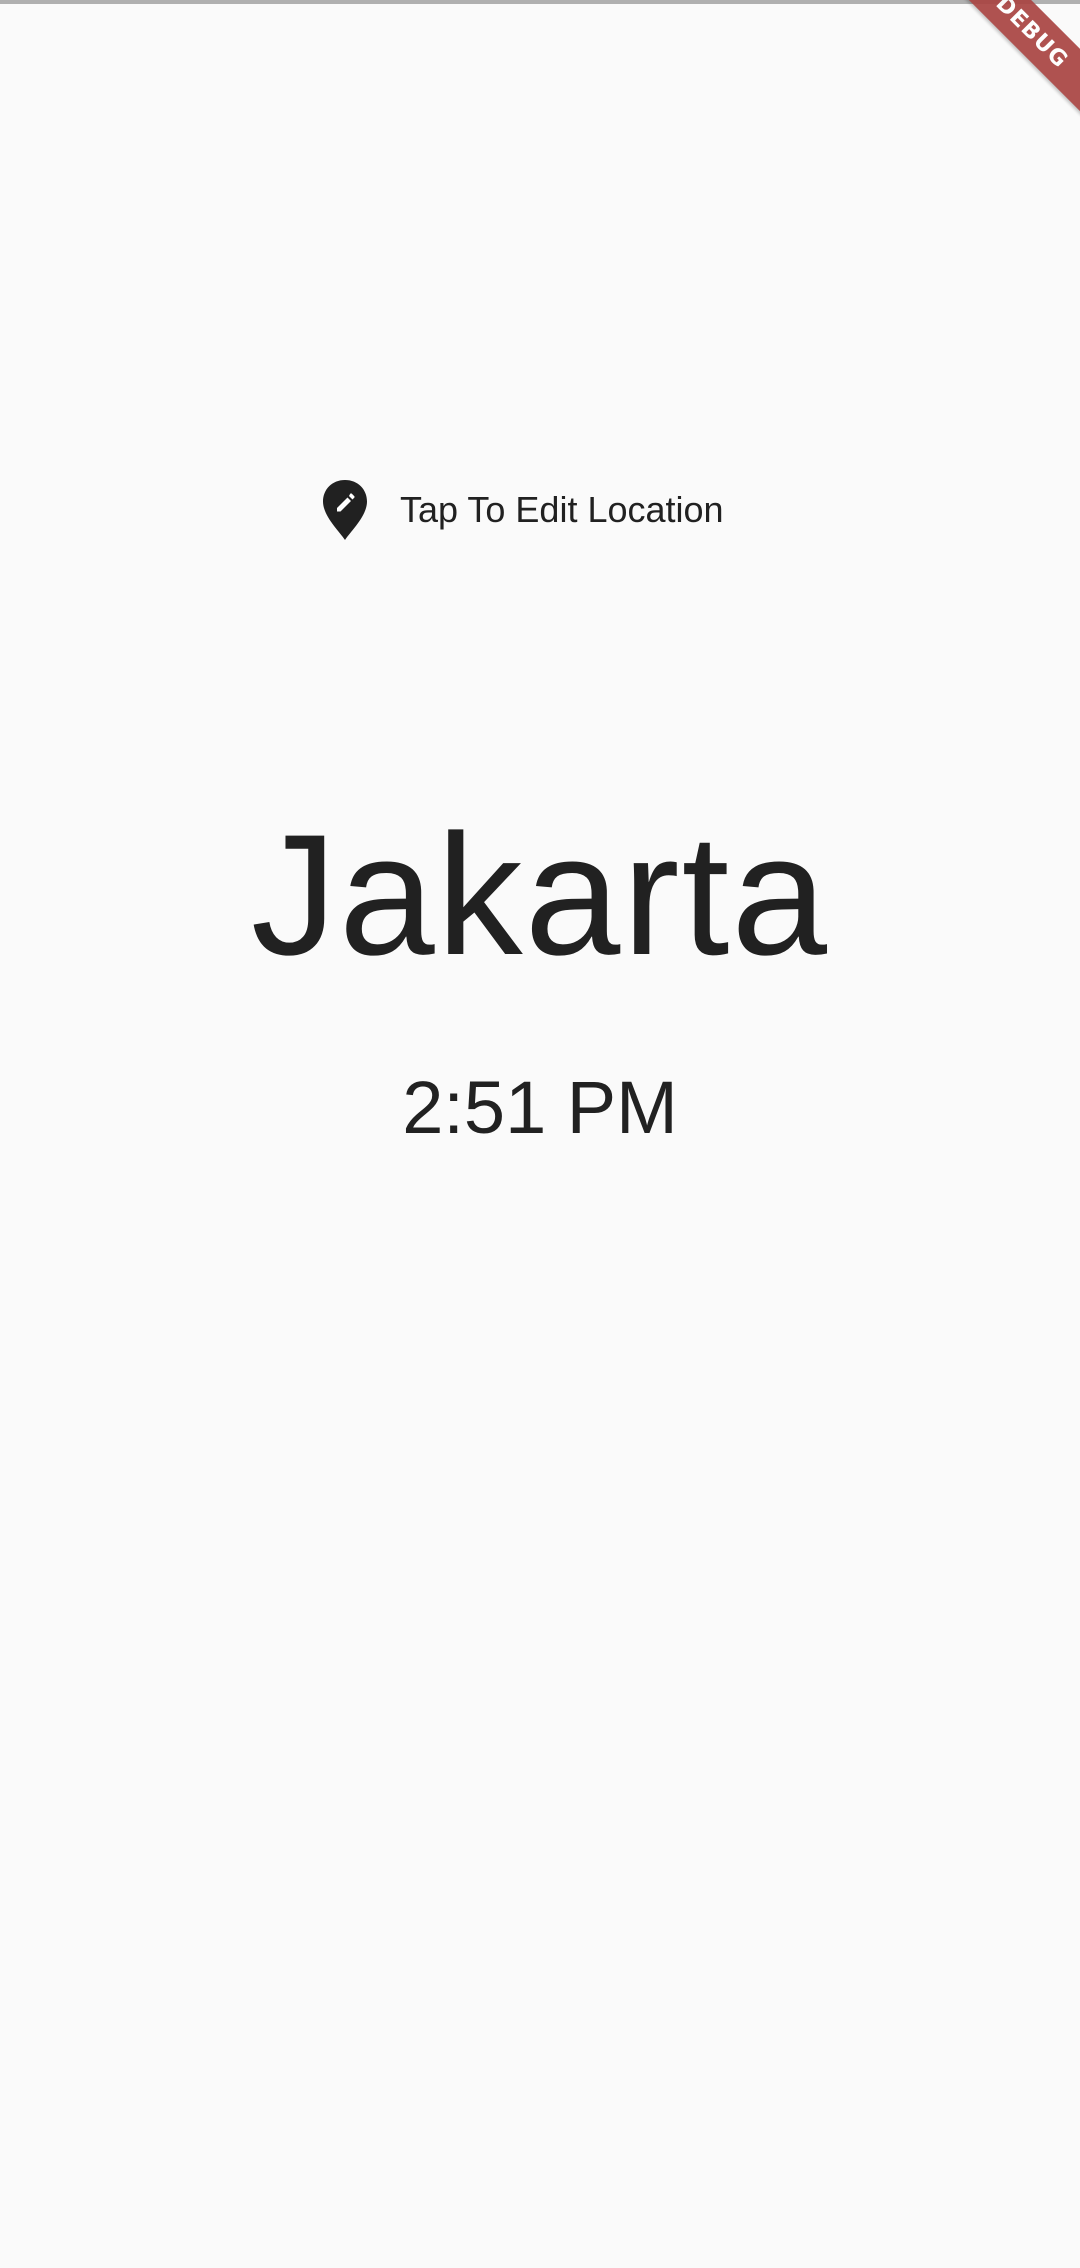  Describe the element at coordinates (1032, 37) in the screenshot. I see `debug-banner-label: DEBUG` at that location.